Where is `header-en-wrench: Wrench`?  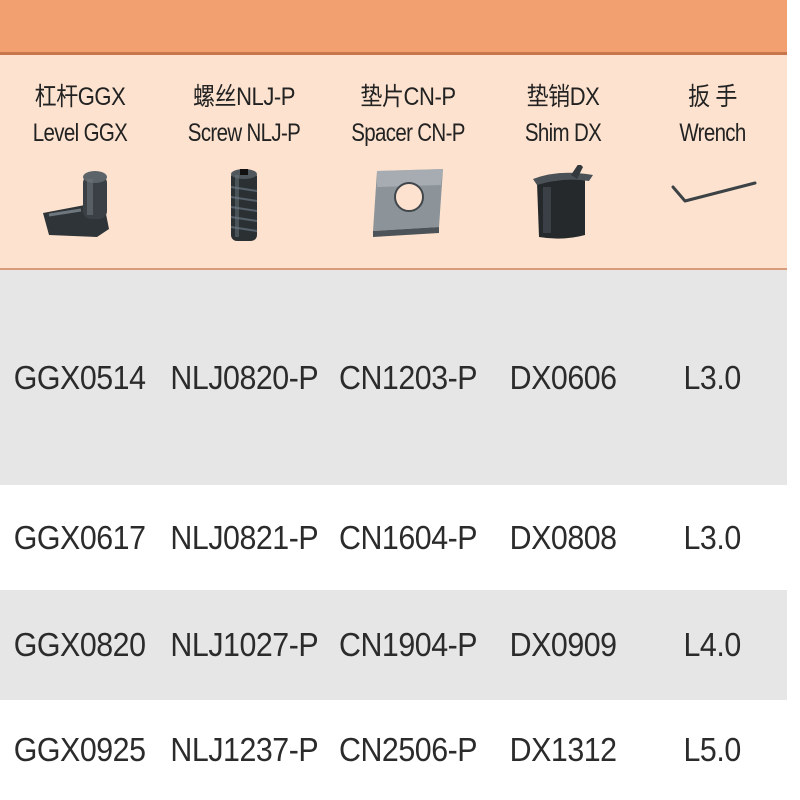 header-en-wrench: Wrench is located at coordinates (712, 133).